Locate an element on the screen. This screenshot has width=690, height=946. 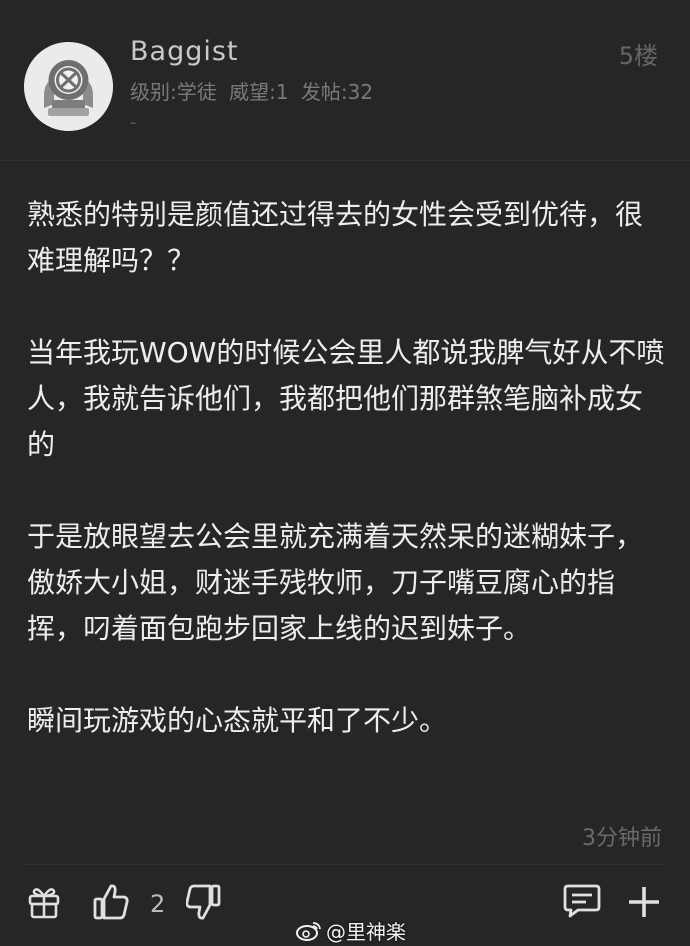
user-level: 级别:学徒 is located at coordinates (173, 92).